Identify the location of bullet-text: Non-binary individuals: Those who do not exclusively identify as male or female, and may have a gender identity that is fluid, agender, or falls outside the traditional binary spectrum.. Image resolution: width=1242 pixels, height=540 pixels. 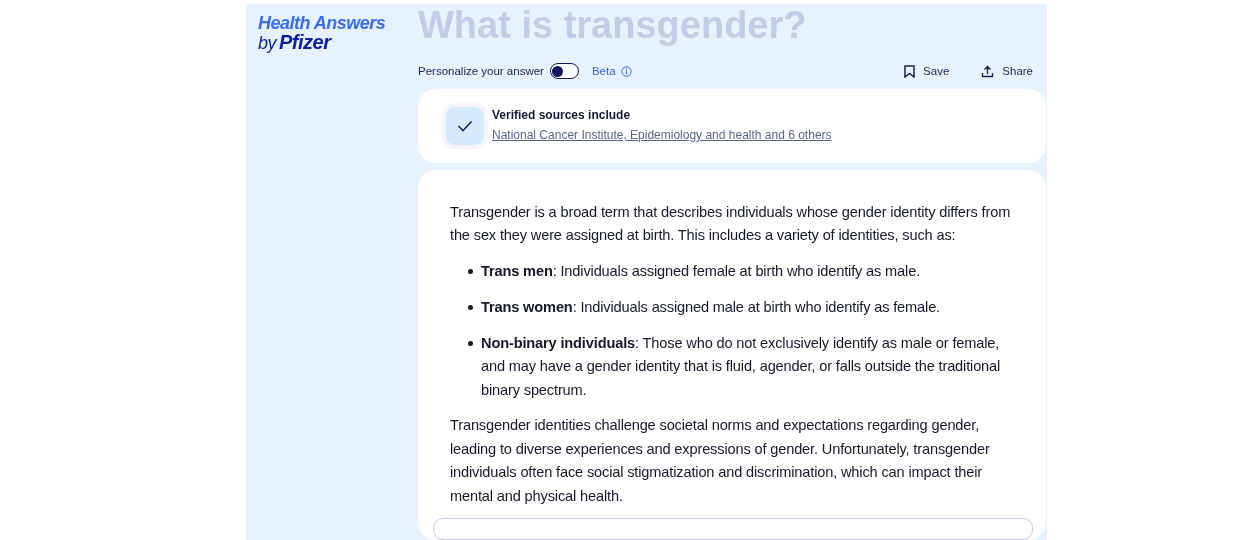
(741, 366).